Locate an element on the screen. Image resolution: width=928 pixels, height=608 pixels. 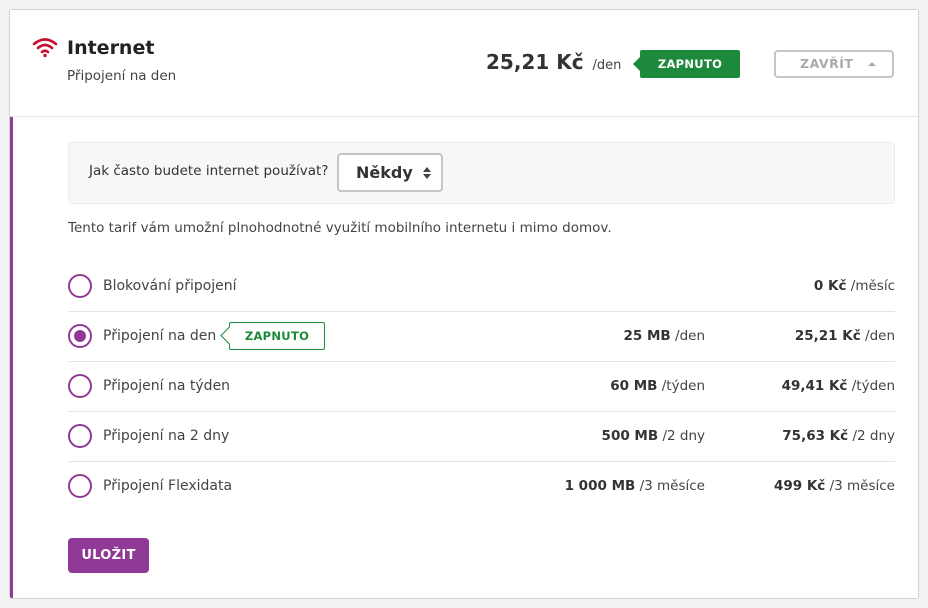
option-data: 25 MB /den is located at coordinates (664, 336).